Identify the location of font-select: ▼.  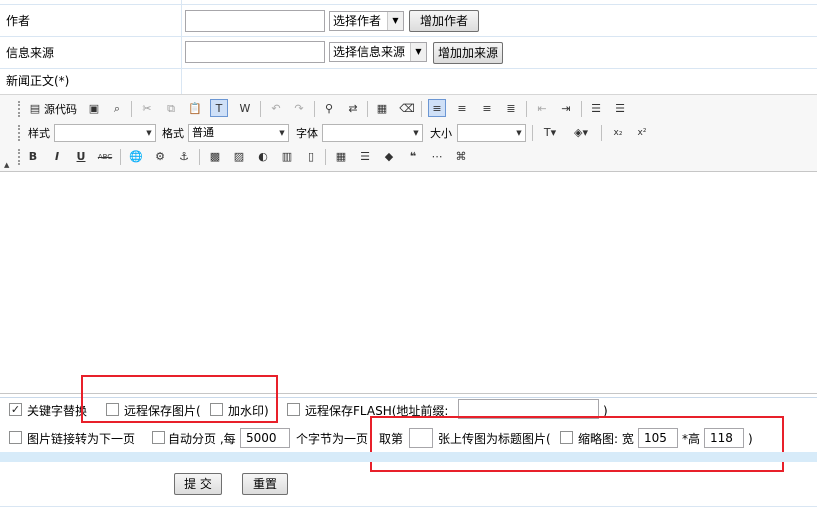
(372, 133).